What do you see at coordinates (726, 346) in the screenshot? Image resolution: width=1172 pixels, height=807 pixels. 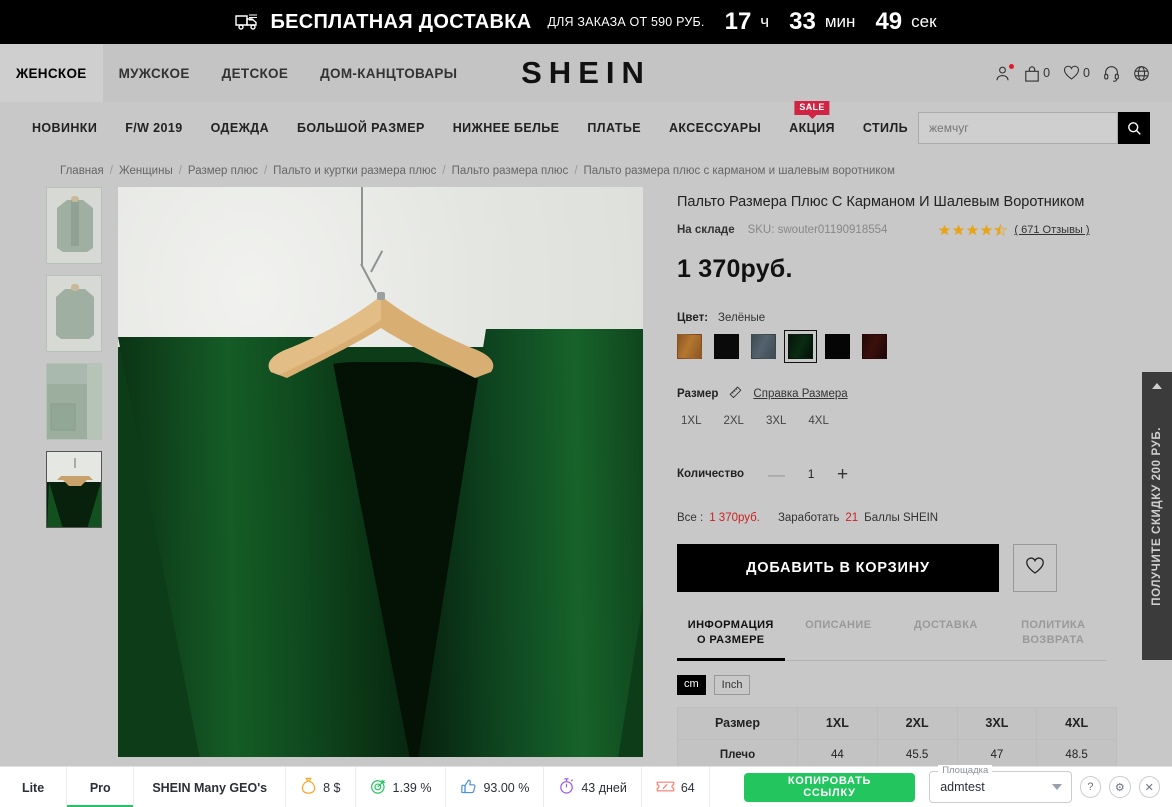 I see `color-swatch-black` at bounding box center [726, 346].